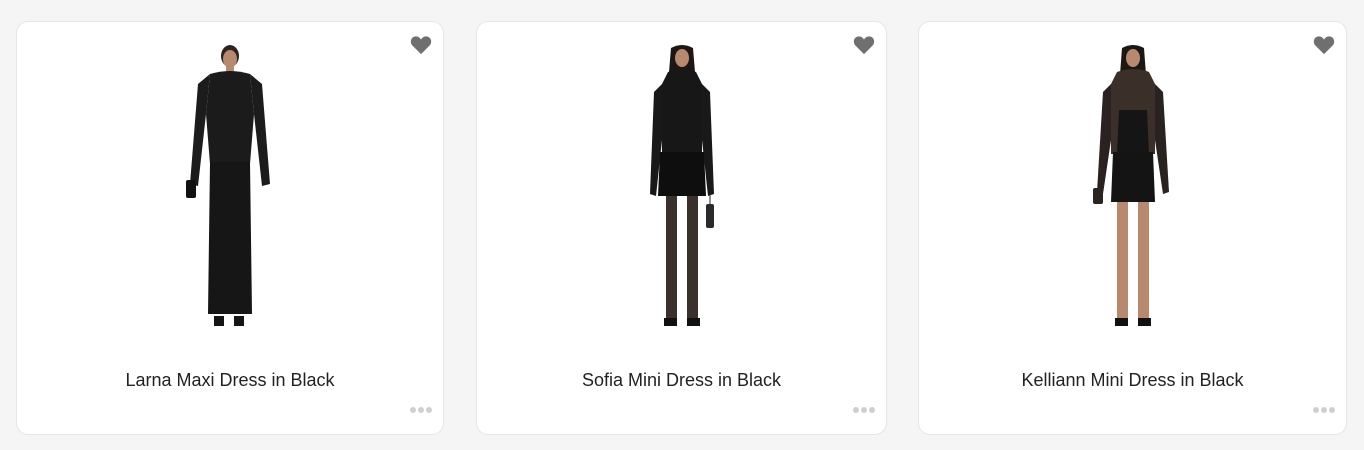  I want to click on product-title: Sofia Mini Dress in Black, so click(681, 380).